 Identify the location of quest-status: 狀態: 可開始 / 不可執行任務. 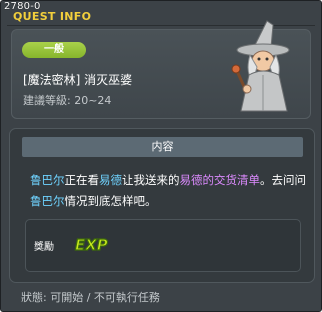
(90, 297).